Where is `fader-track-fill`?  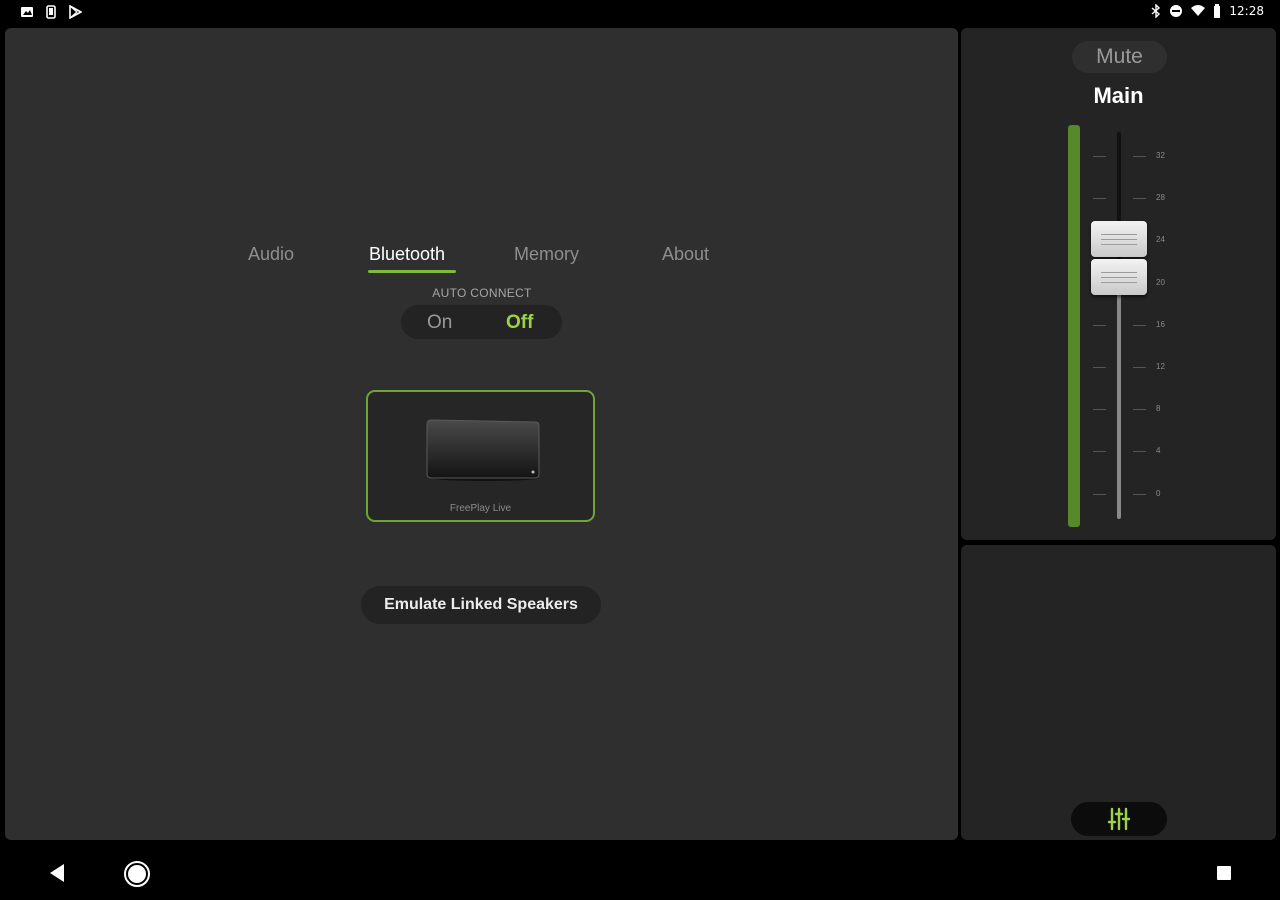
fader-track-fill is located at coordinates (1119, 390).